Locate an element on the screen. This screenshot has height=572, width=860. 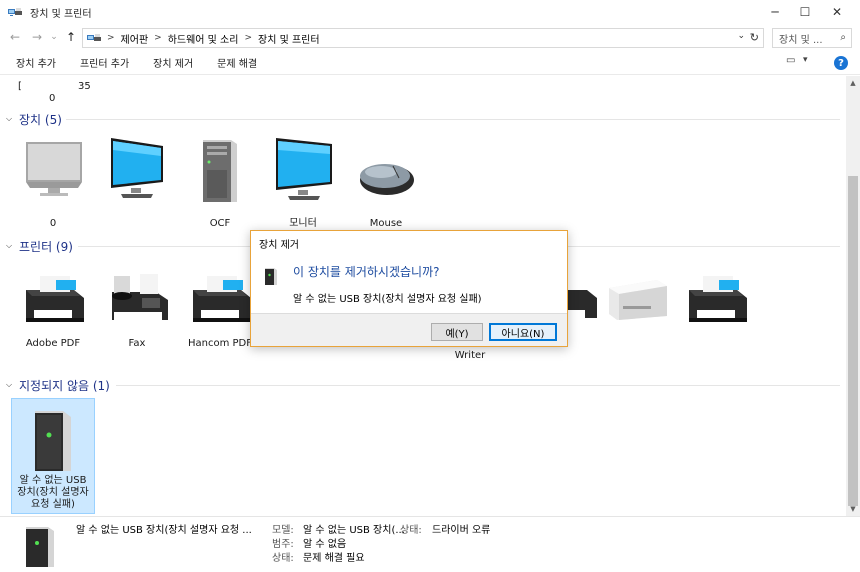
section-title-unspecified: 지정되지 않음 (1) is located at coordinates (64, 385).